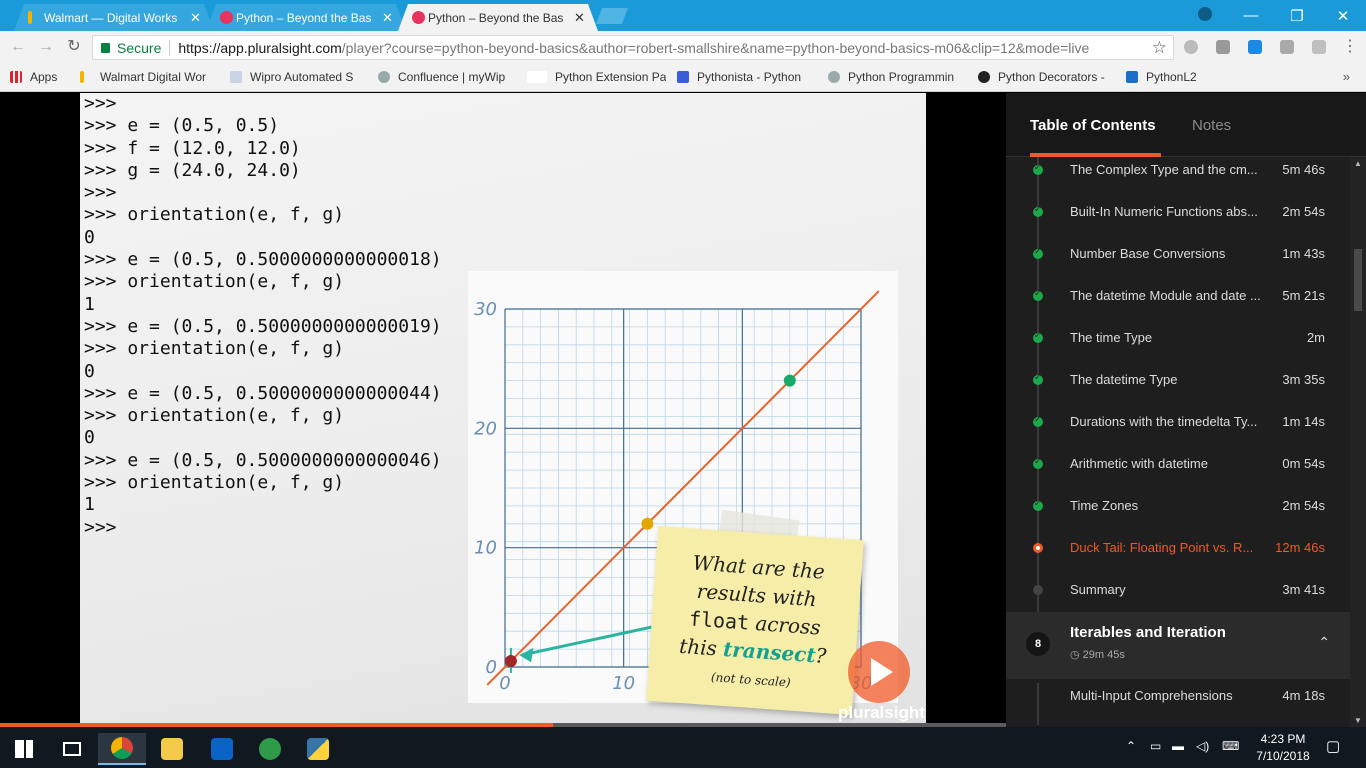  I want to click on tab-table-of-contents: Table of Contents, so click(1093, 125).